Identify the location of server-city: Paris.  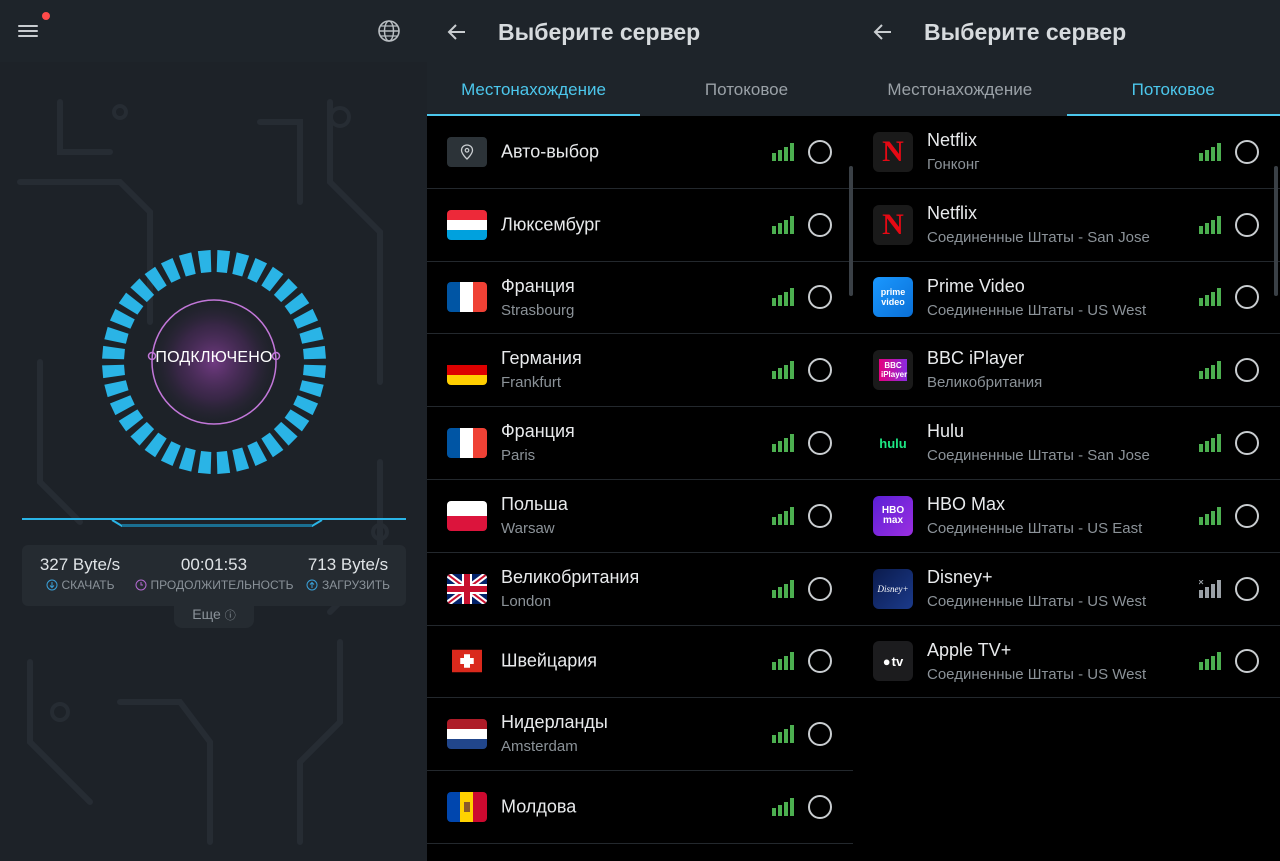
(518, 456).